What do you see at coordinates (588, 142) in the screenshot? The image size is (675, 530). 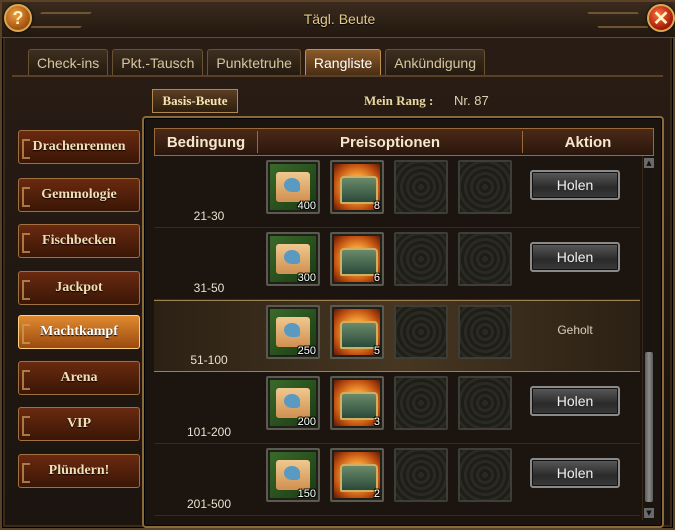 I see `header-action: Aktion` at bounding box center [588, 142].